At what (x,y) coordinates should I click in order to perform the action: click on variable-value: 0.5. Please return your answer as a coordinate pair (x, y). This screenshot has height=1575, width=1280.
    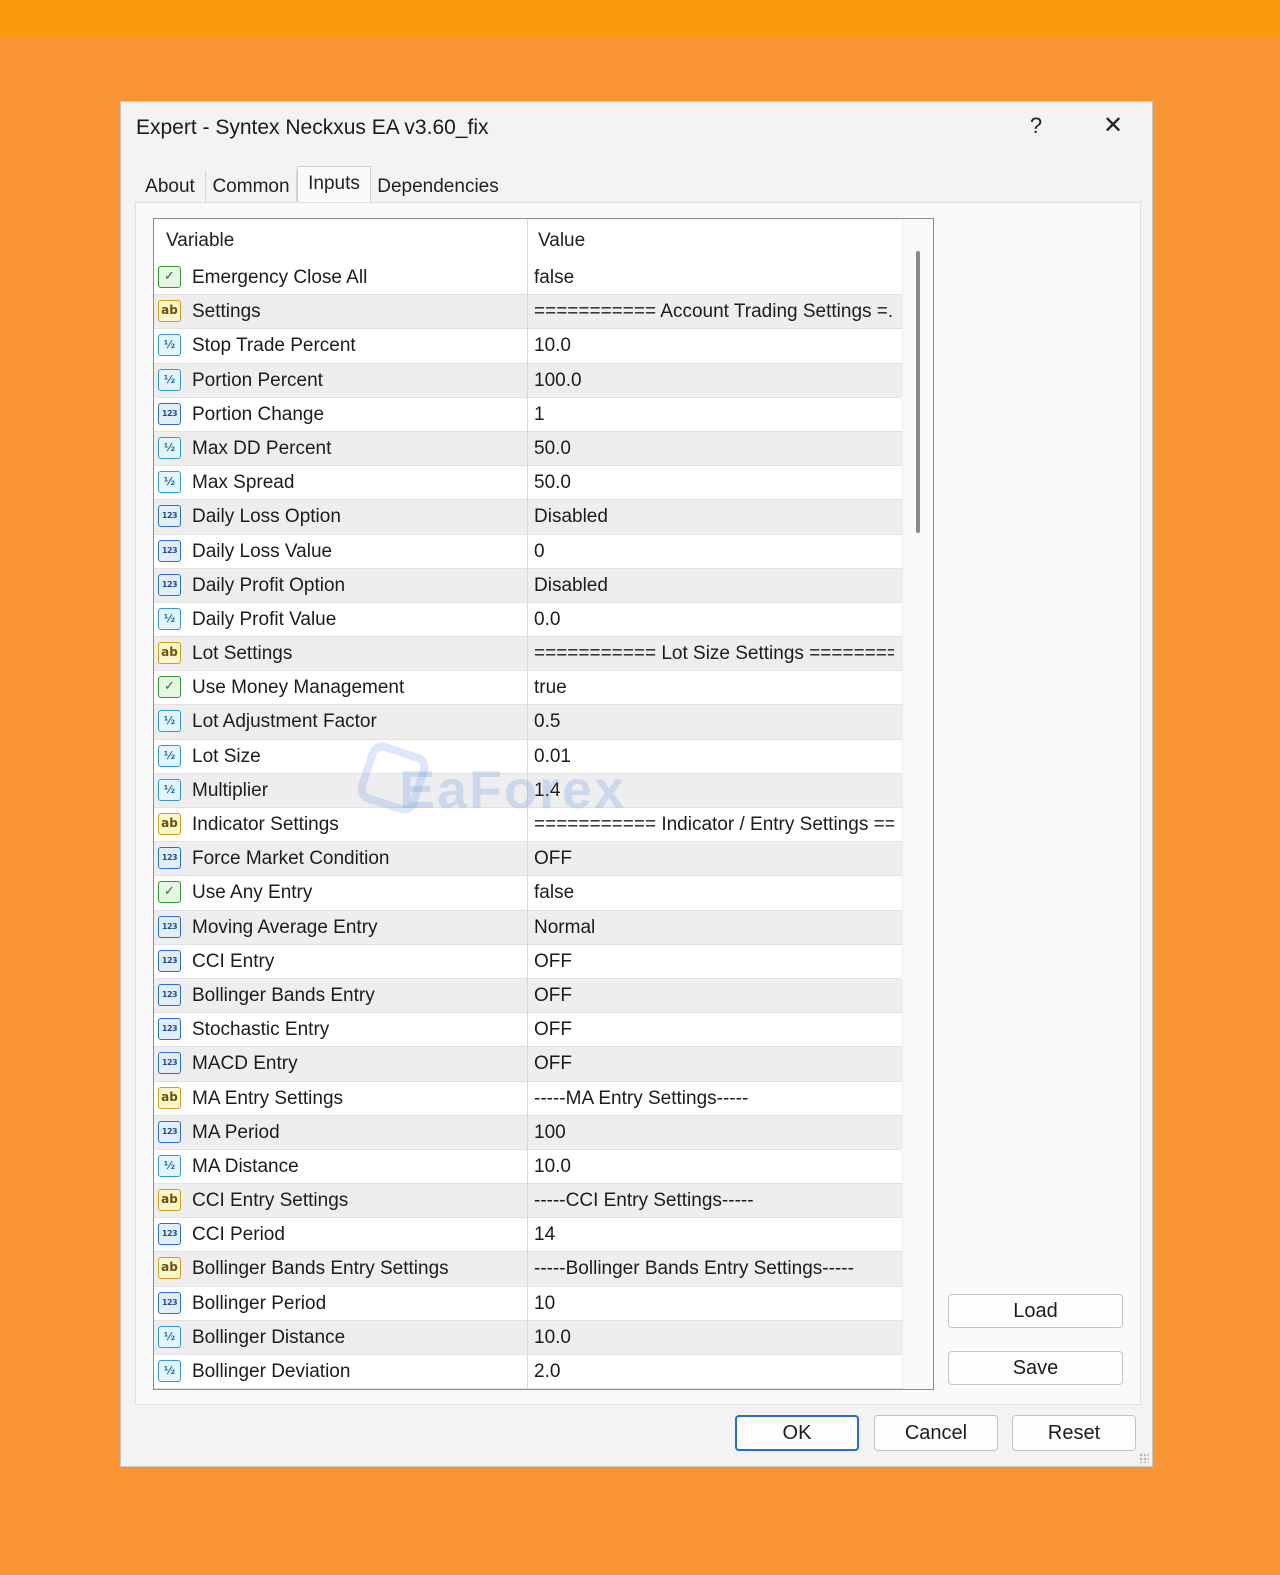
    Looking at the image, I should click on (714, 722).